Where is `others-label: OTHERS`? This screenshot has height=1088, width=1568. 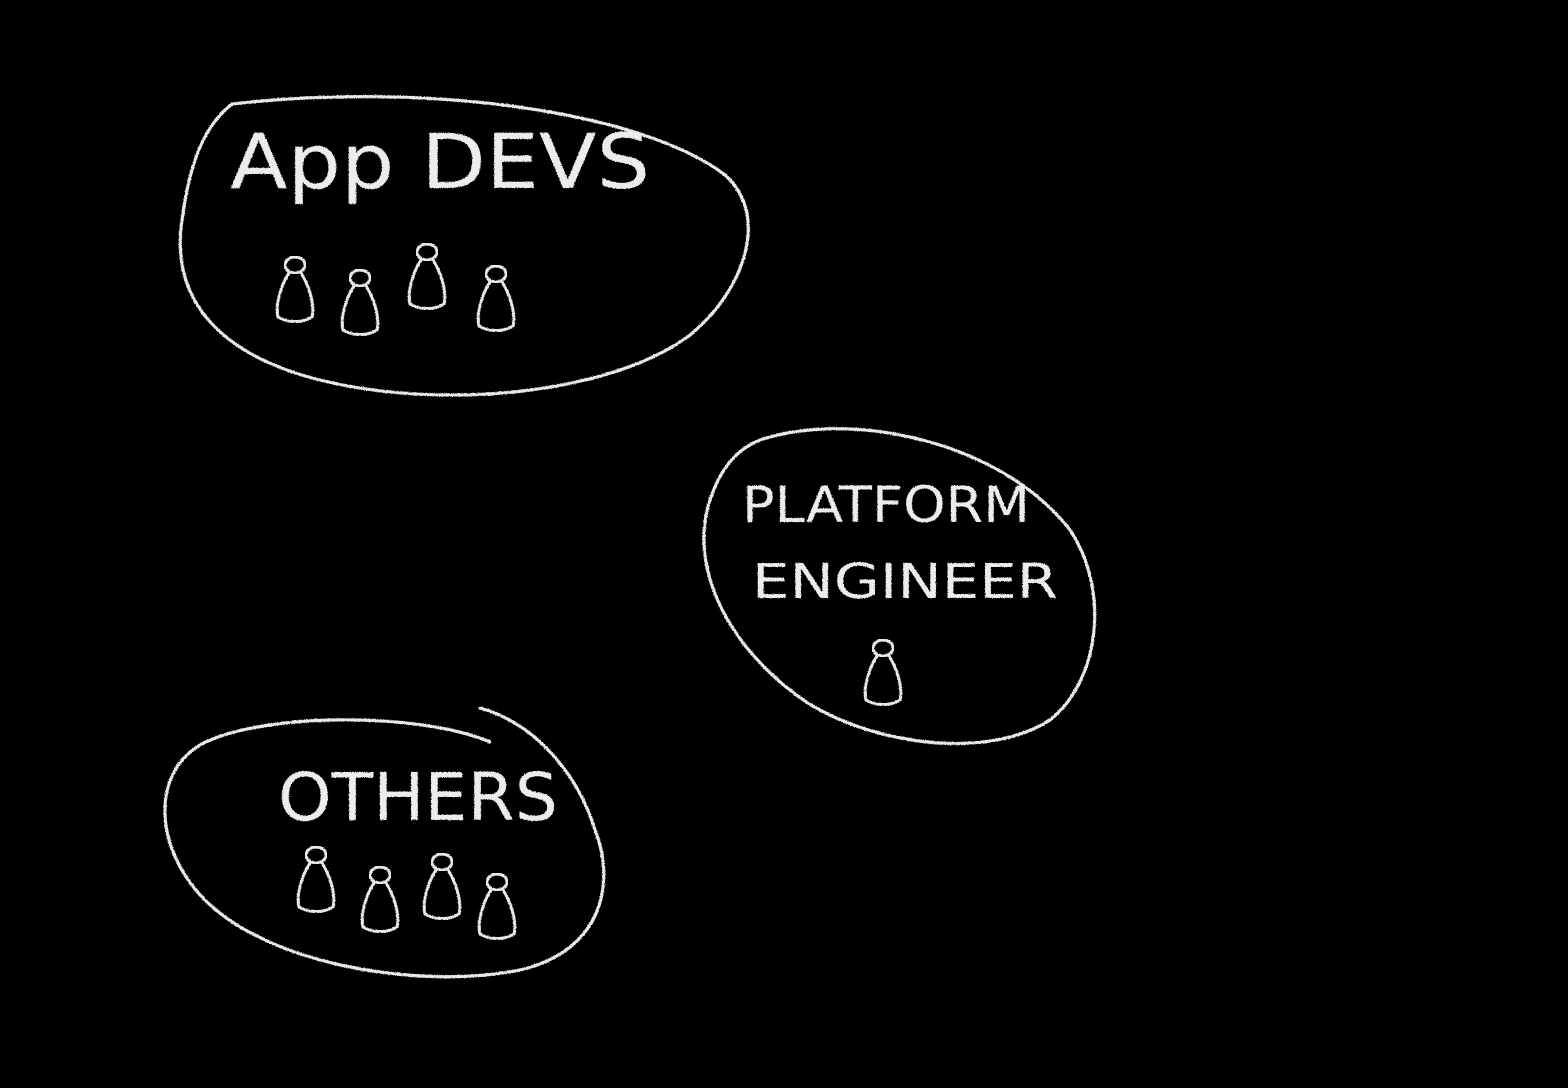
others-label: OTHERS is located at coordinates (418, 797).